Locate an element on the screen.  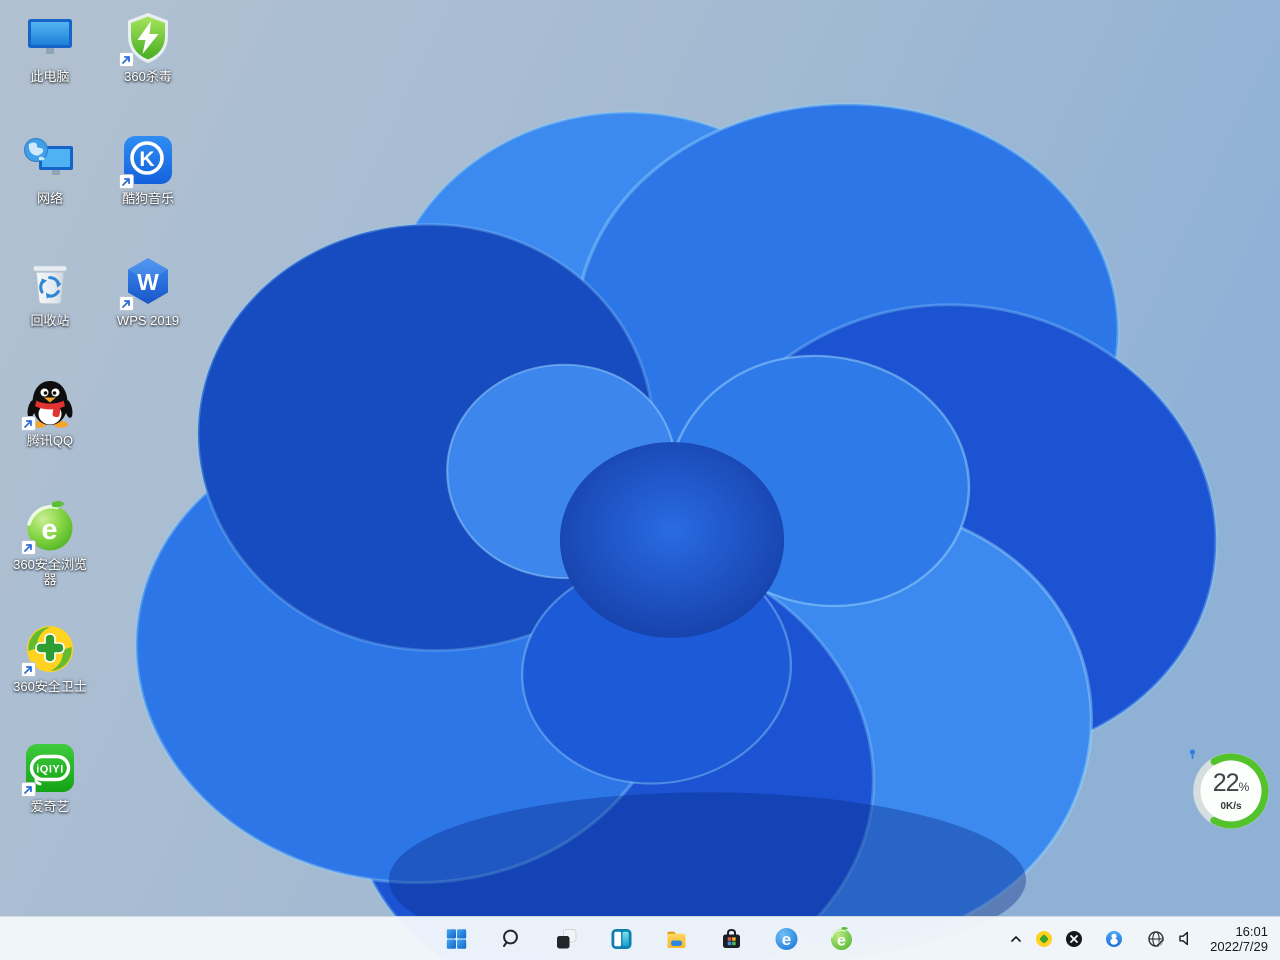
desktop-icon-wps-2019: W WPS 2019 is located at coordinates (148, 291).